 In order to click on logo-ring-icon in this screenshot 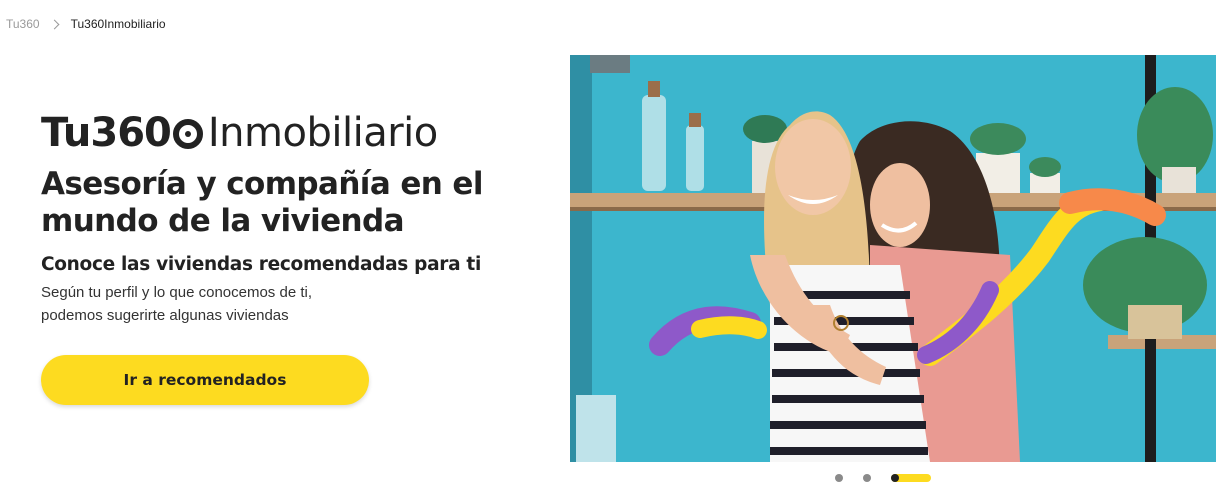, I will do `click(187, 134)`.